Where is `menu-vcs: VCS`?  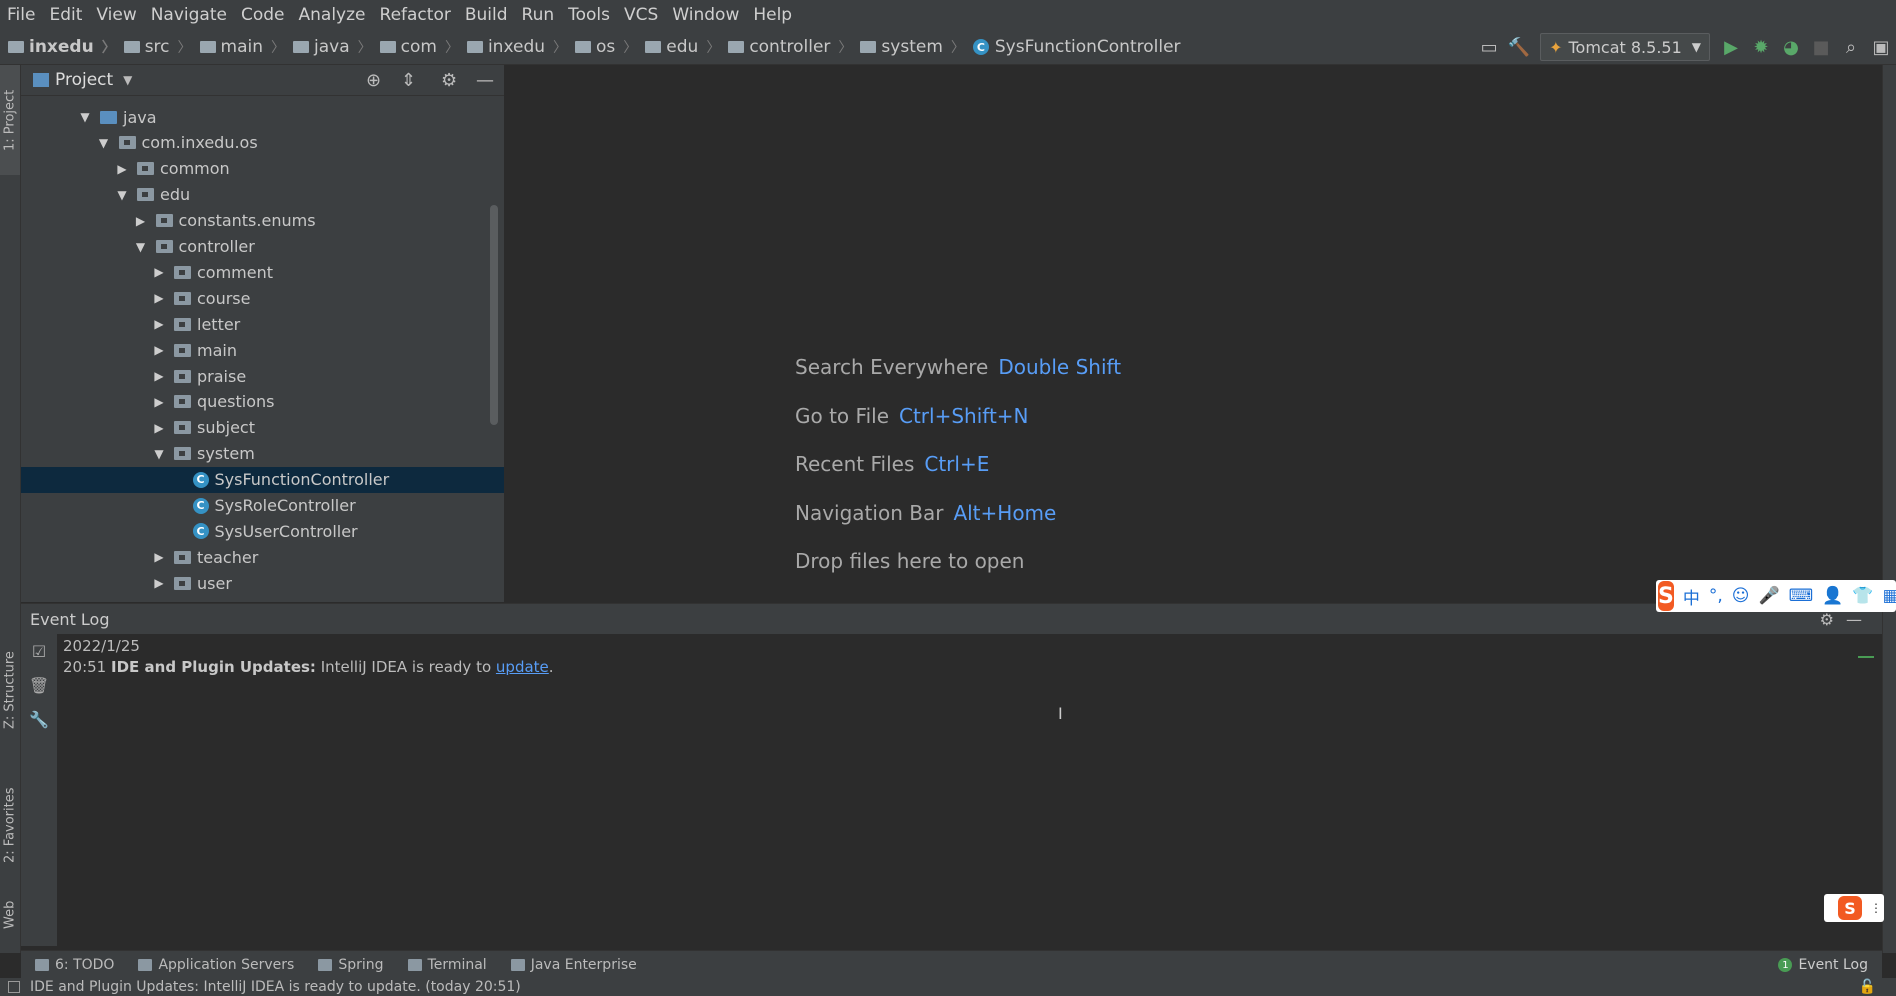
menu-vcs: VCS is located at coordinates (641, 15).